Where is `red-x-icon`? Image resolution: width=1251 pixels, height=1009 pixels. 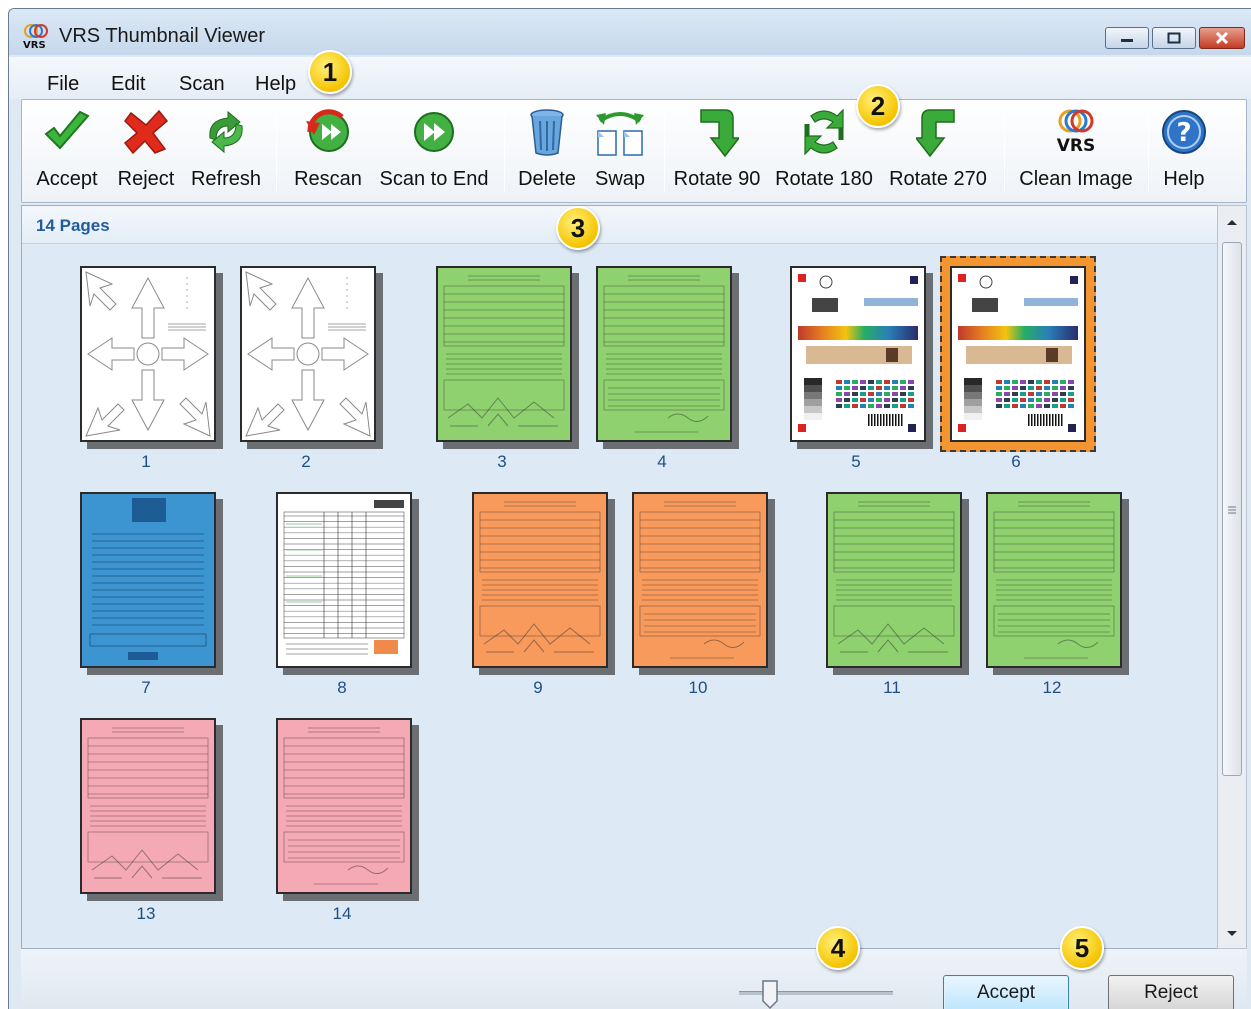
red-x-icon is located at coordinates (146, 132).